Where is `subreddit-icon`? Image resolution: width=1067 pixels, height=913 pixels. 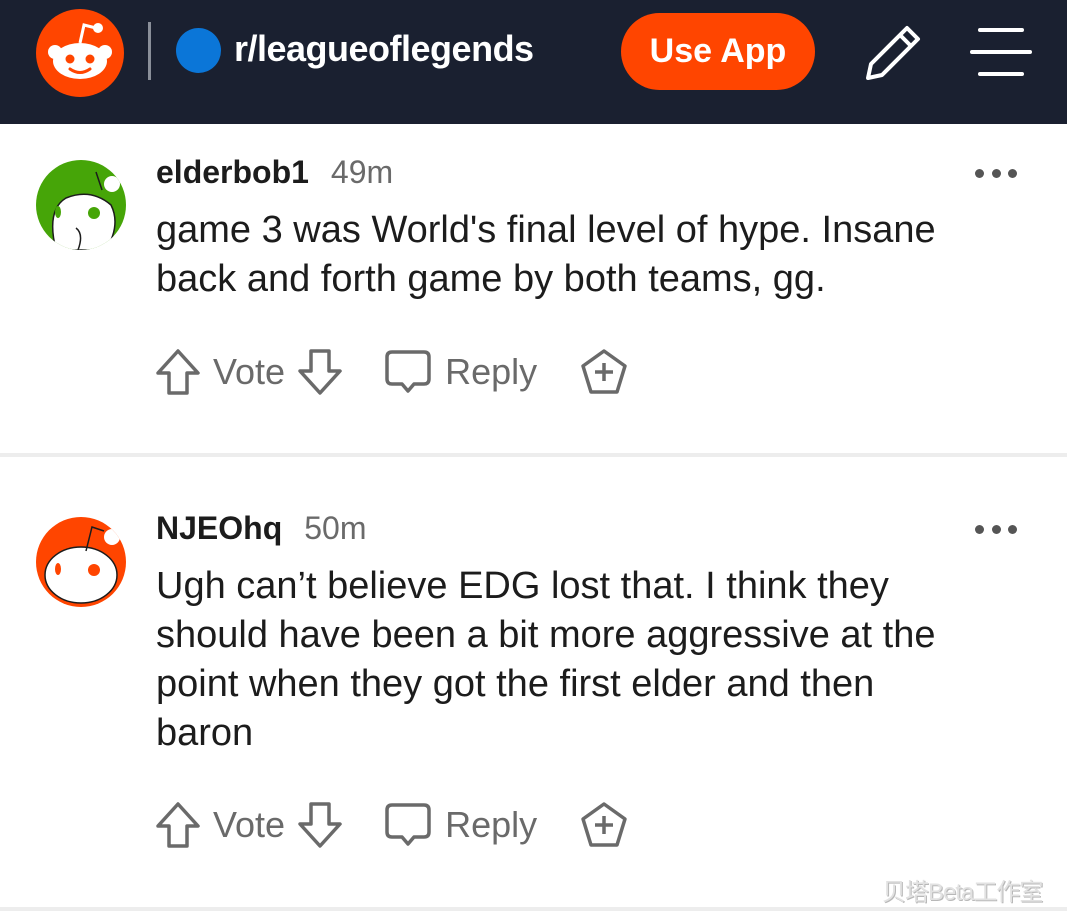
subreddit-icon is located at coordinates (198, 50).